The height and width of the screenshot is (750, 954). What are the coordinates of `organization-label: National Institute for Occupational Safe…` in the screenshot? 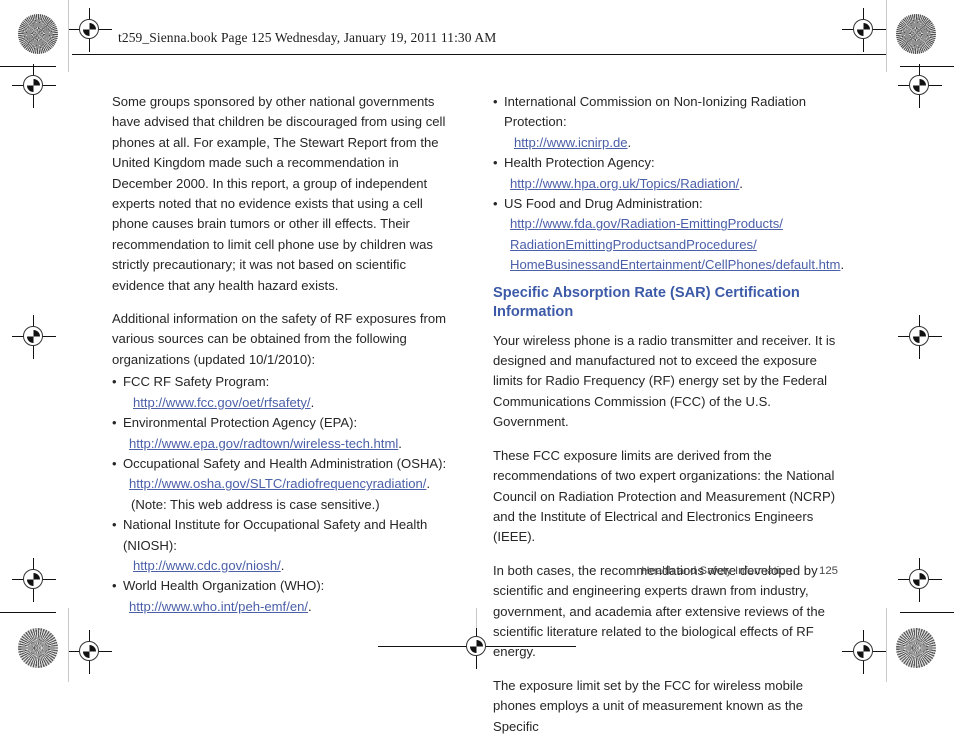 It's located at (275, 535).